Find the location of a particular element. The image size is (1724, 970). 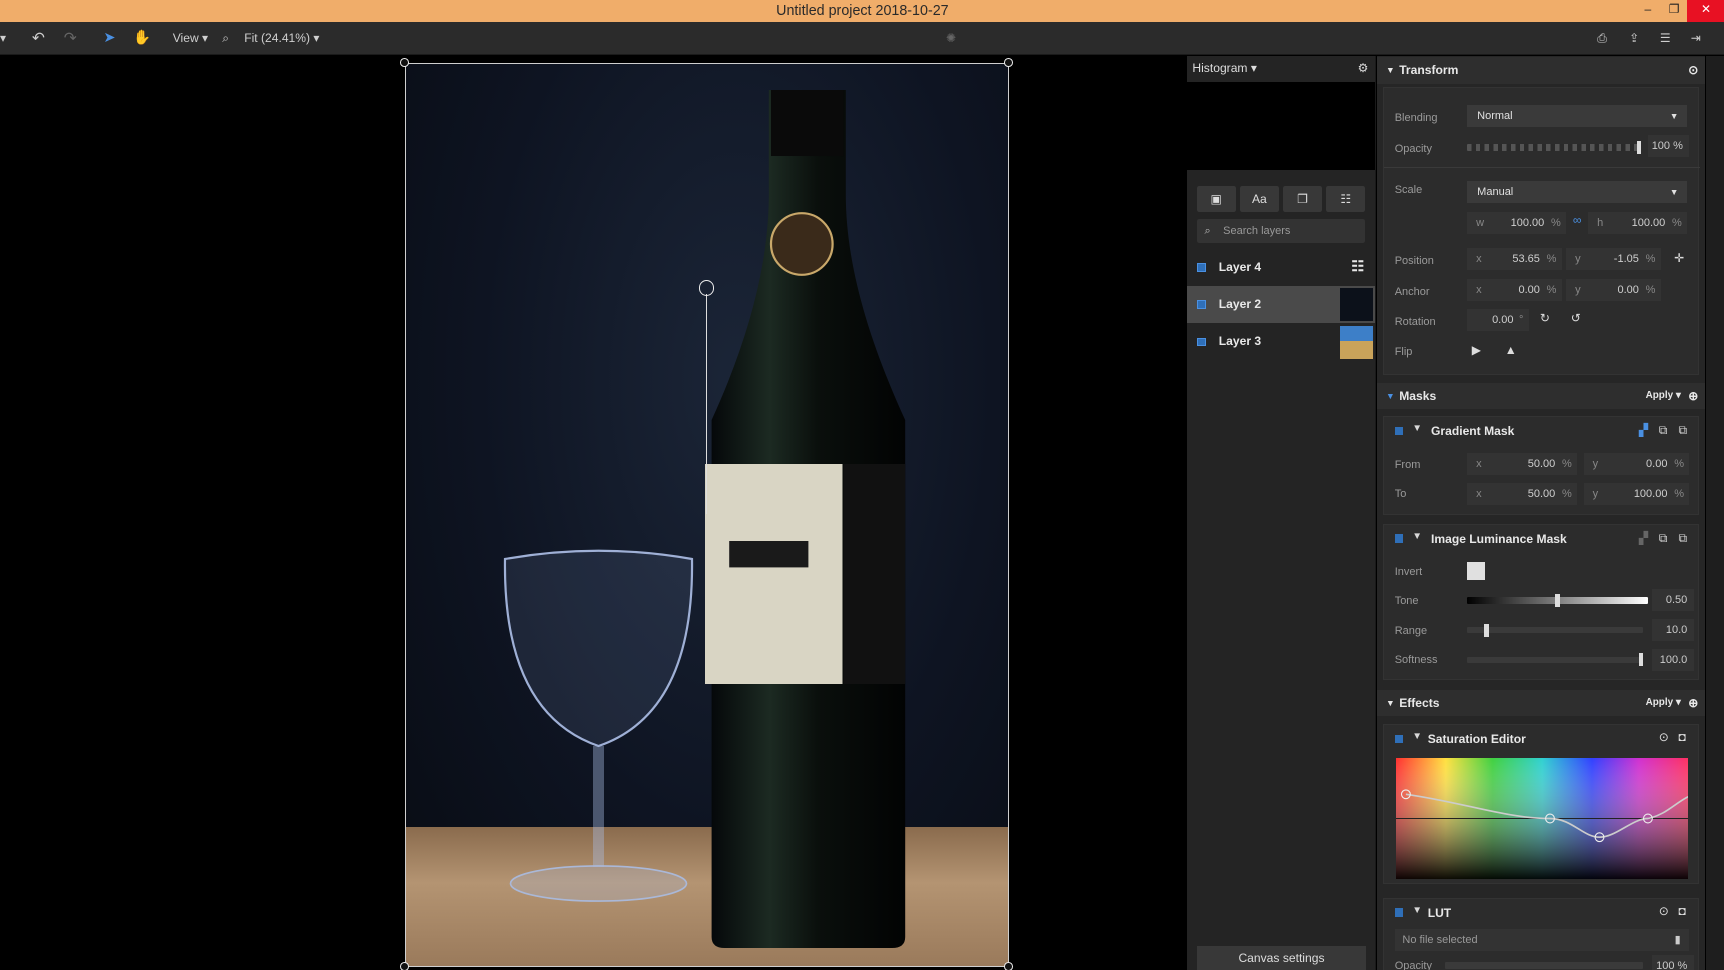

width-field: w 100.00% is located at coordinates (1517, 223).